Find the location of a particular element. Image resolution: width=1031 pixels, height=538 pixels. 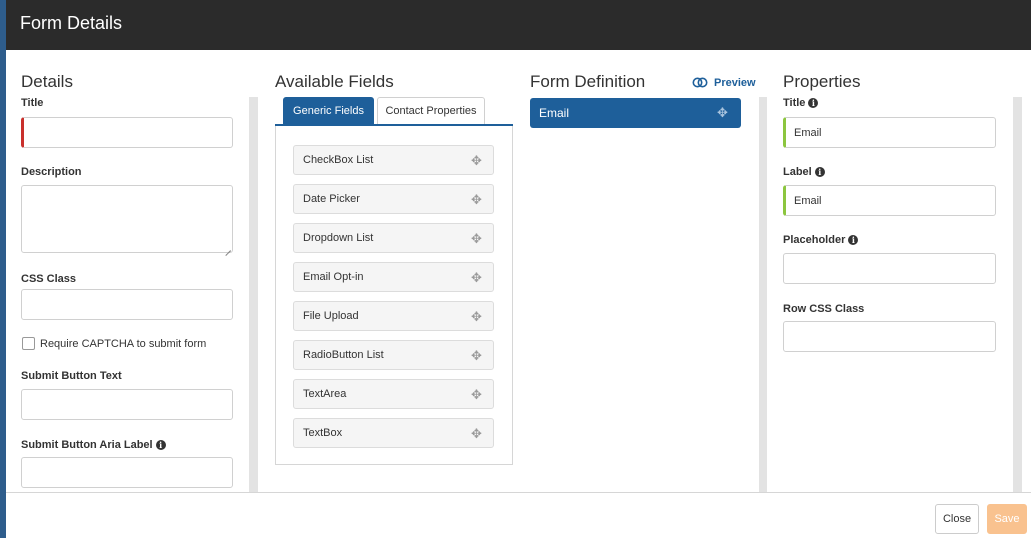

captcha-checkbox is located at coordinates (28, 343).